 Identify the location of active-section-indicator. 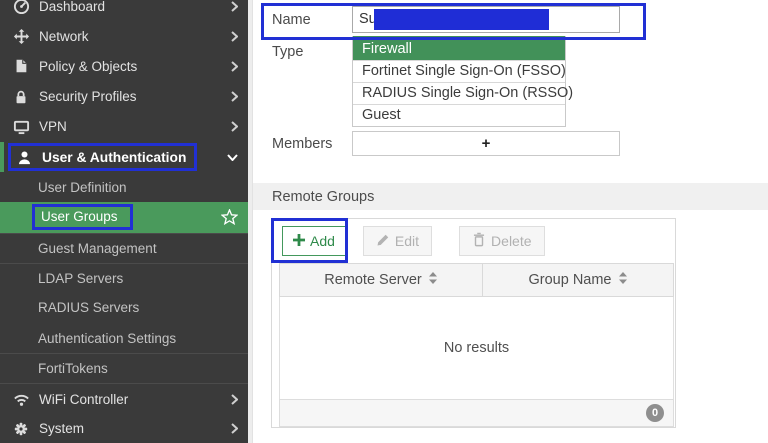
(2, 157).